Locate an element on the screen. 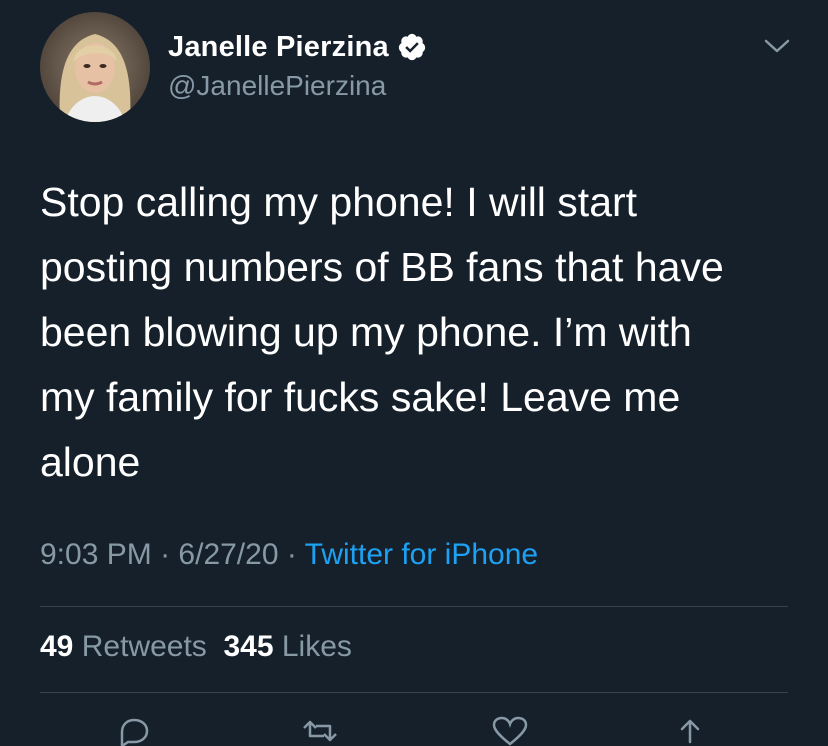 Image resolution: width=828 pixels, height=746 pixels. avatar is located at coordinates (95, 67).